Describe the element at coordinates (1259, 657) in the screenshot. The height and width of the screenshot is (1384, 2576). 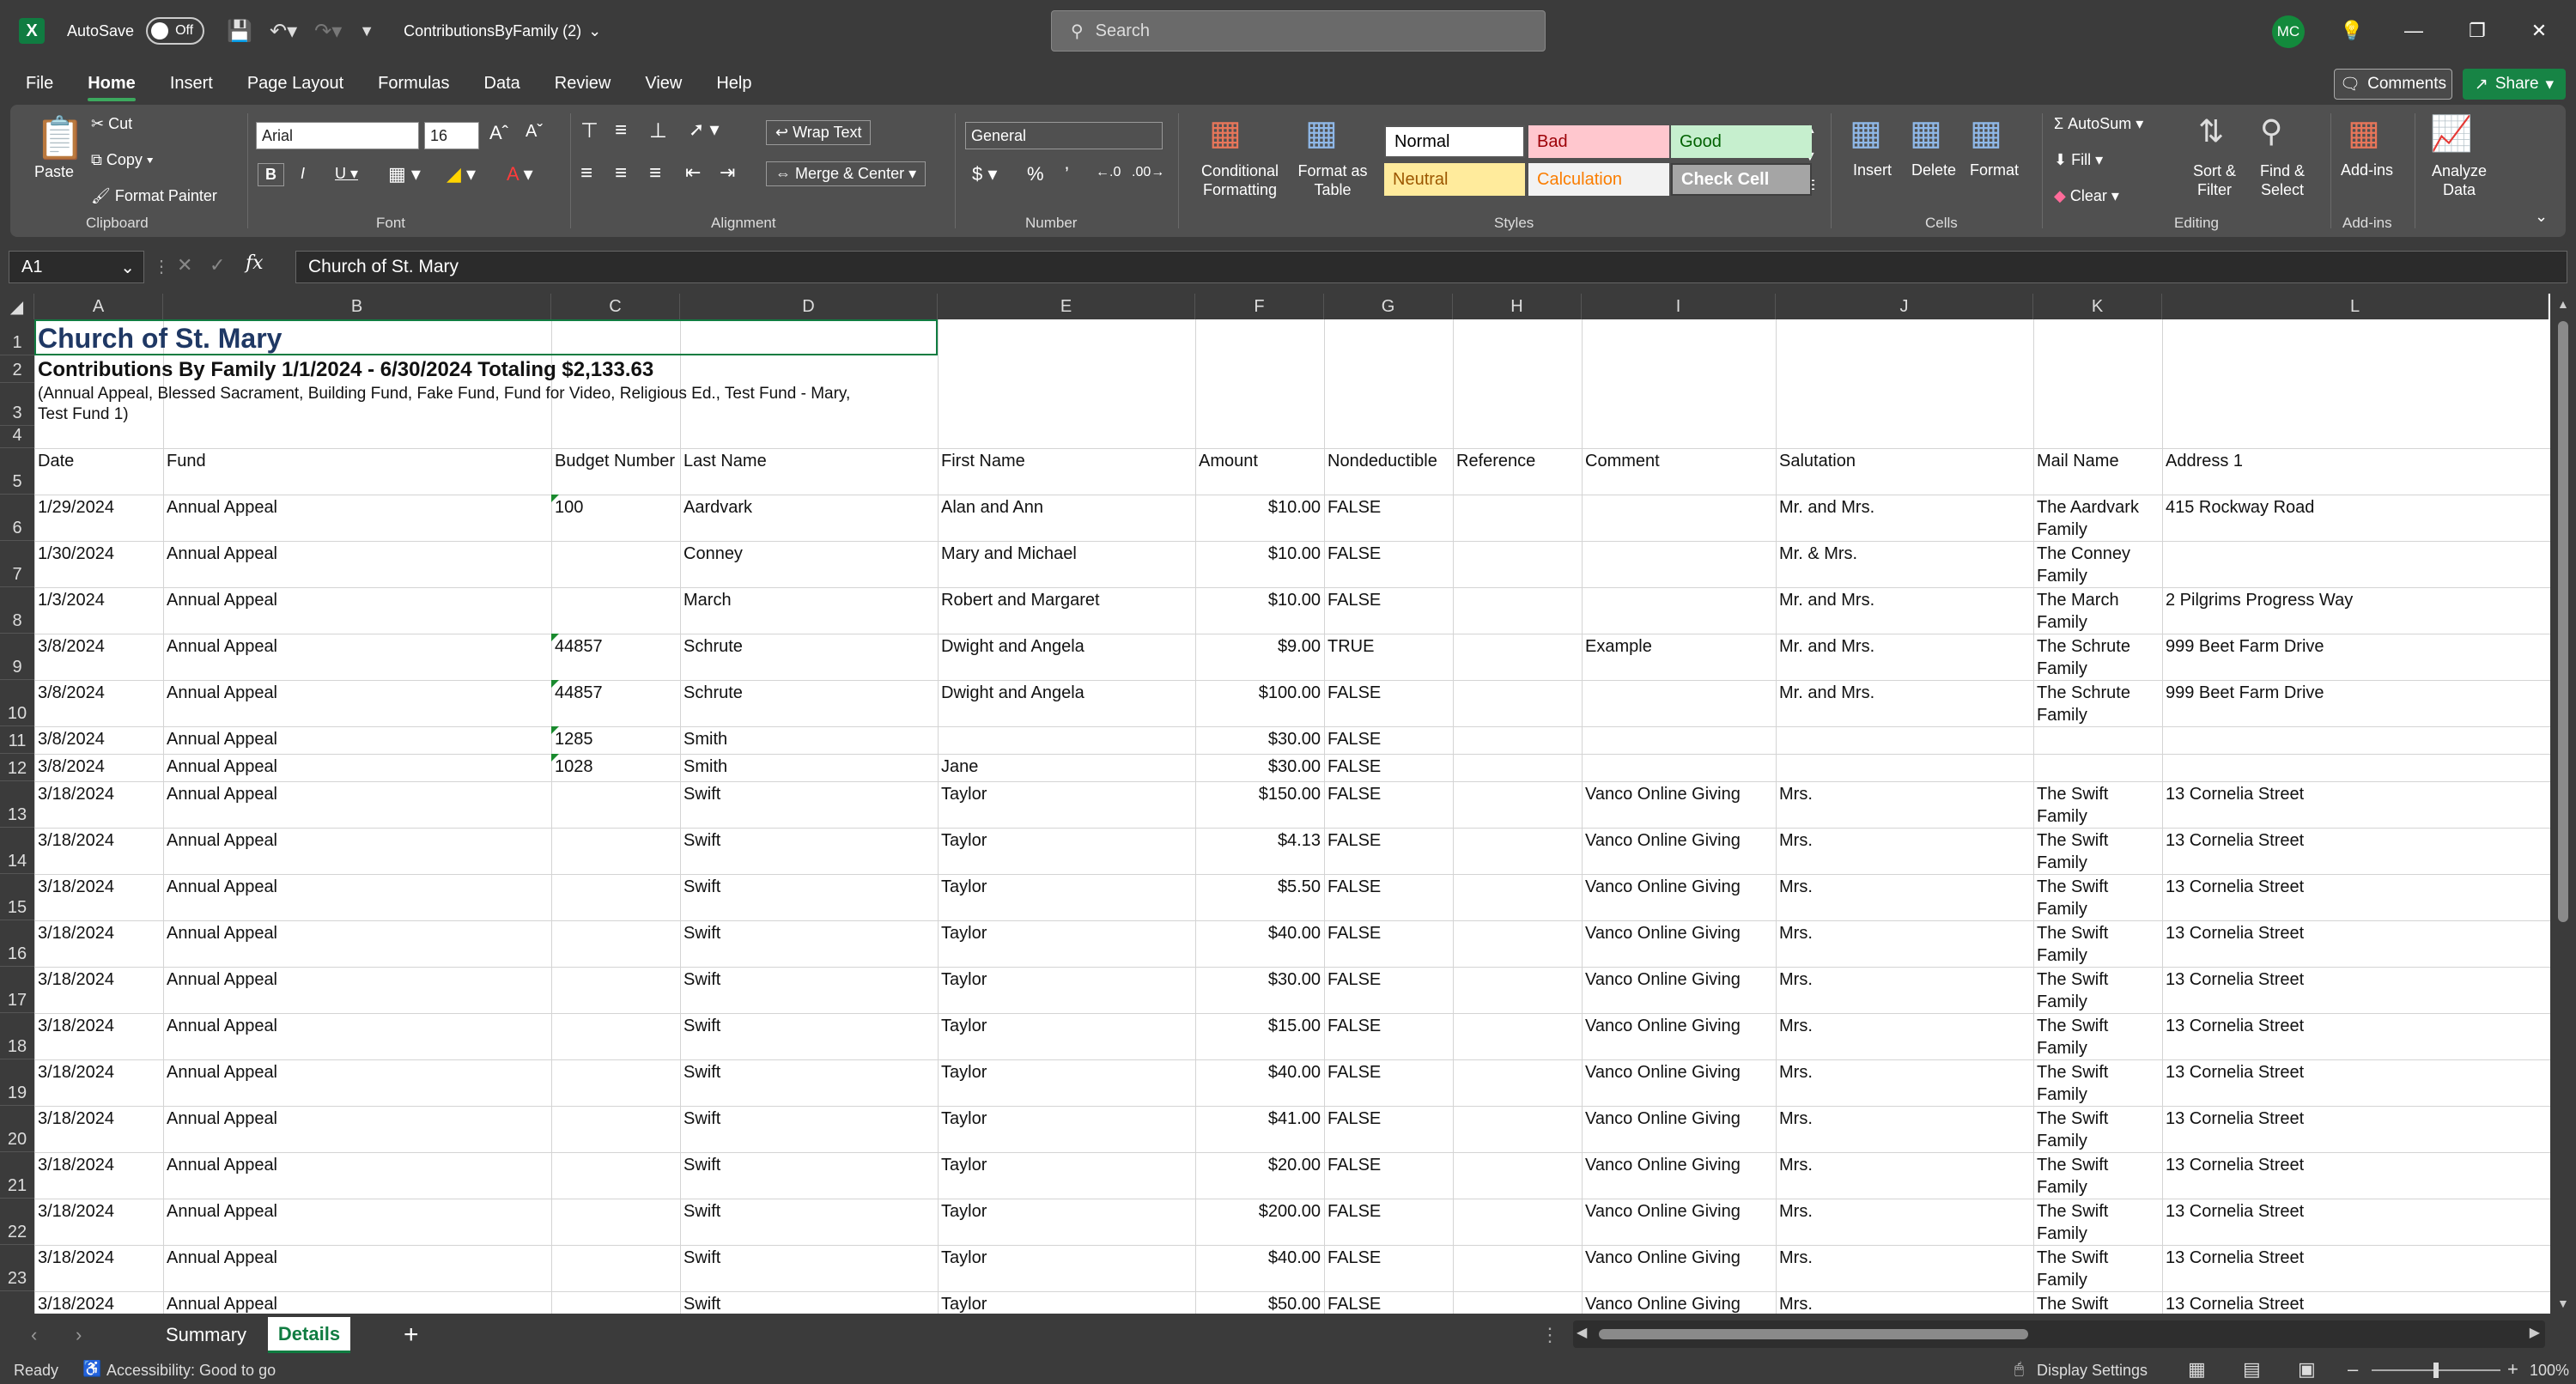
I see `amount-cell: $9.00` at that location.